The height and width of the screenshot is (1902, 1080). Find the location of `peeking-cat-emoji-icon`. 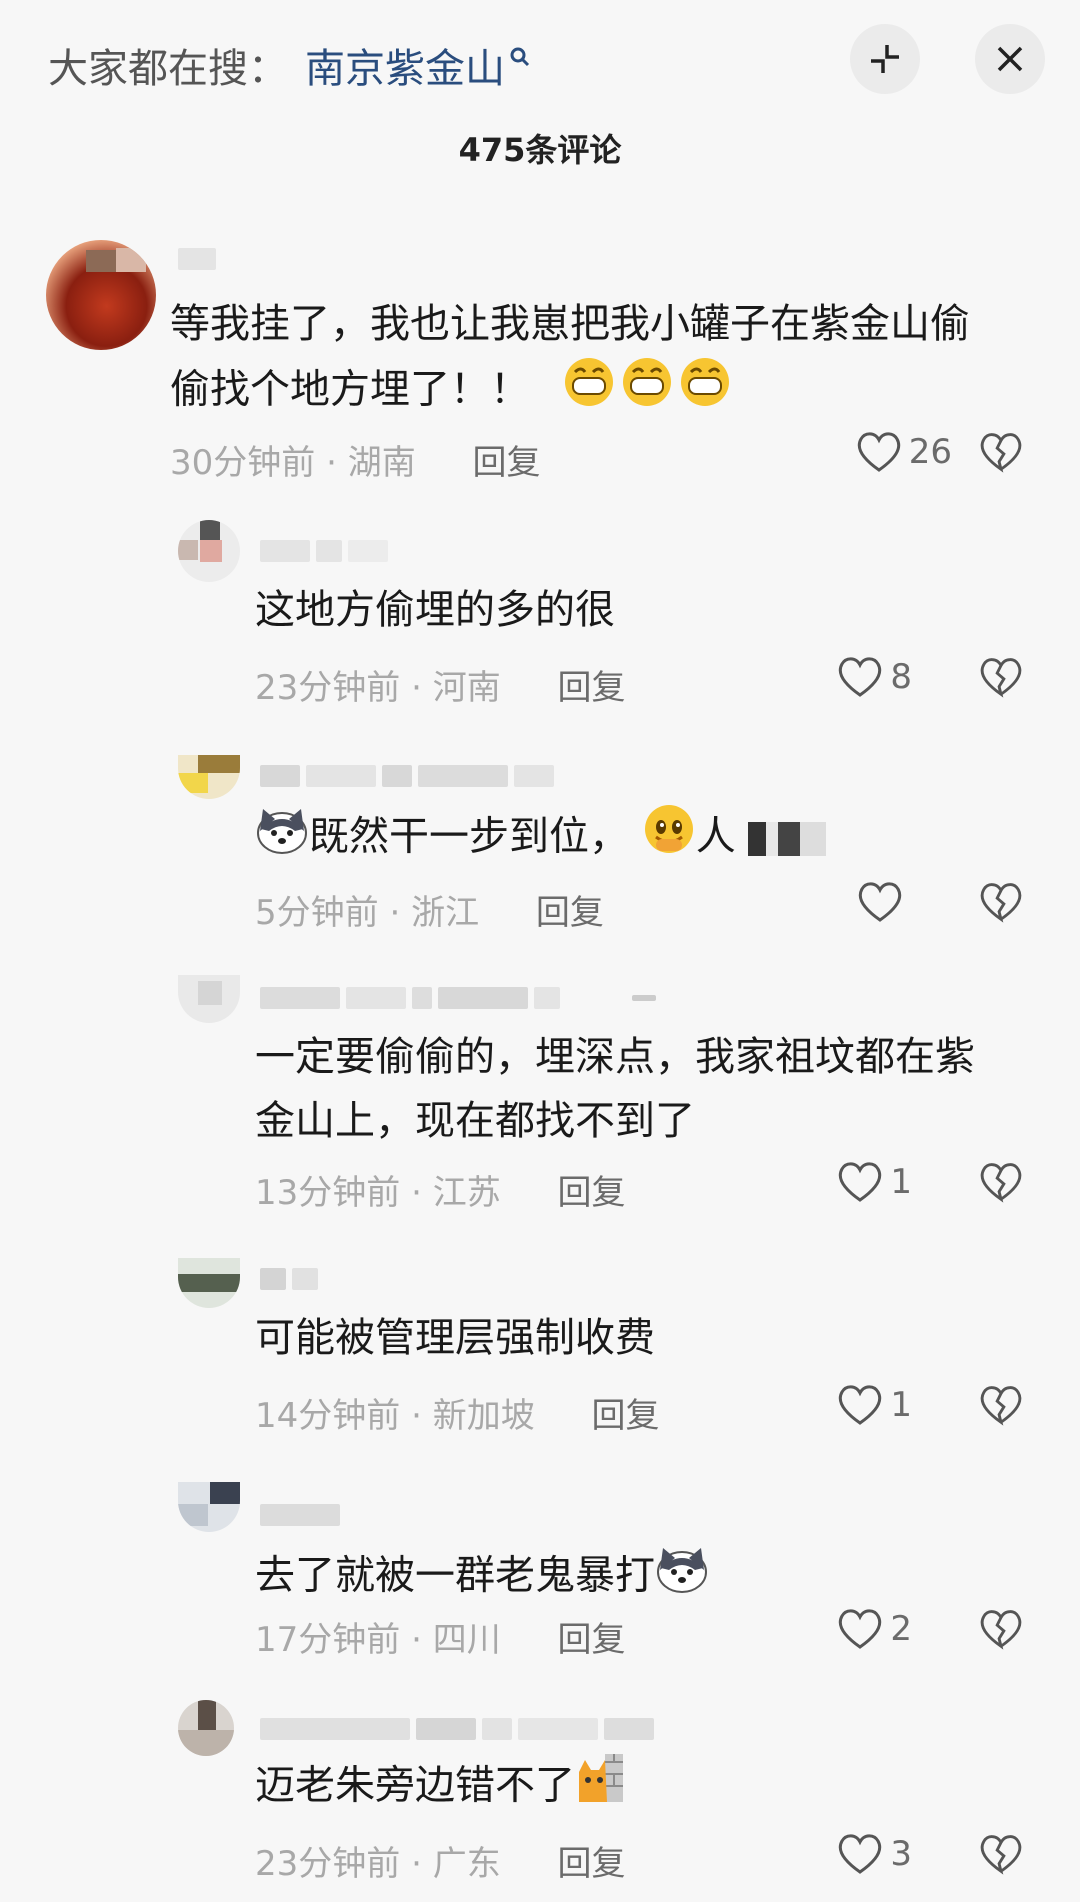

peeking-cat-emoji-icon is located at coordinates (601, 1787).